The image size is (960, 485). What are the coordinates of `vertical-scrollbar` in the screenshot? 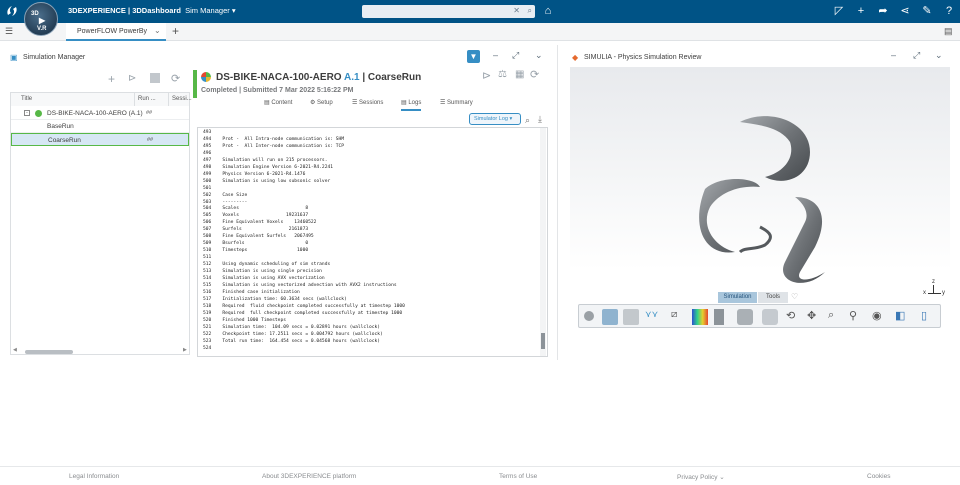 It's located at (543, 242).